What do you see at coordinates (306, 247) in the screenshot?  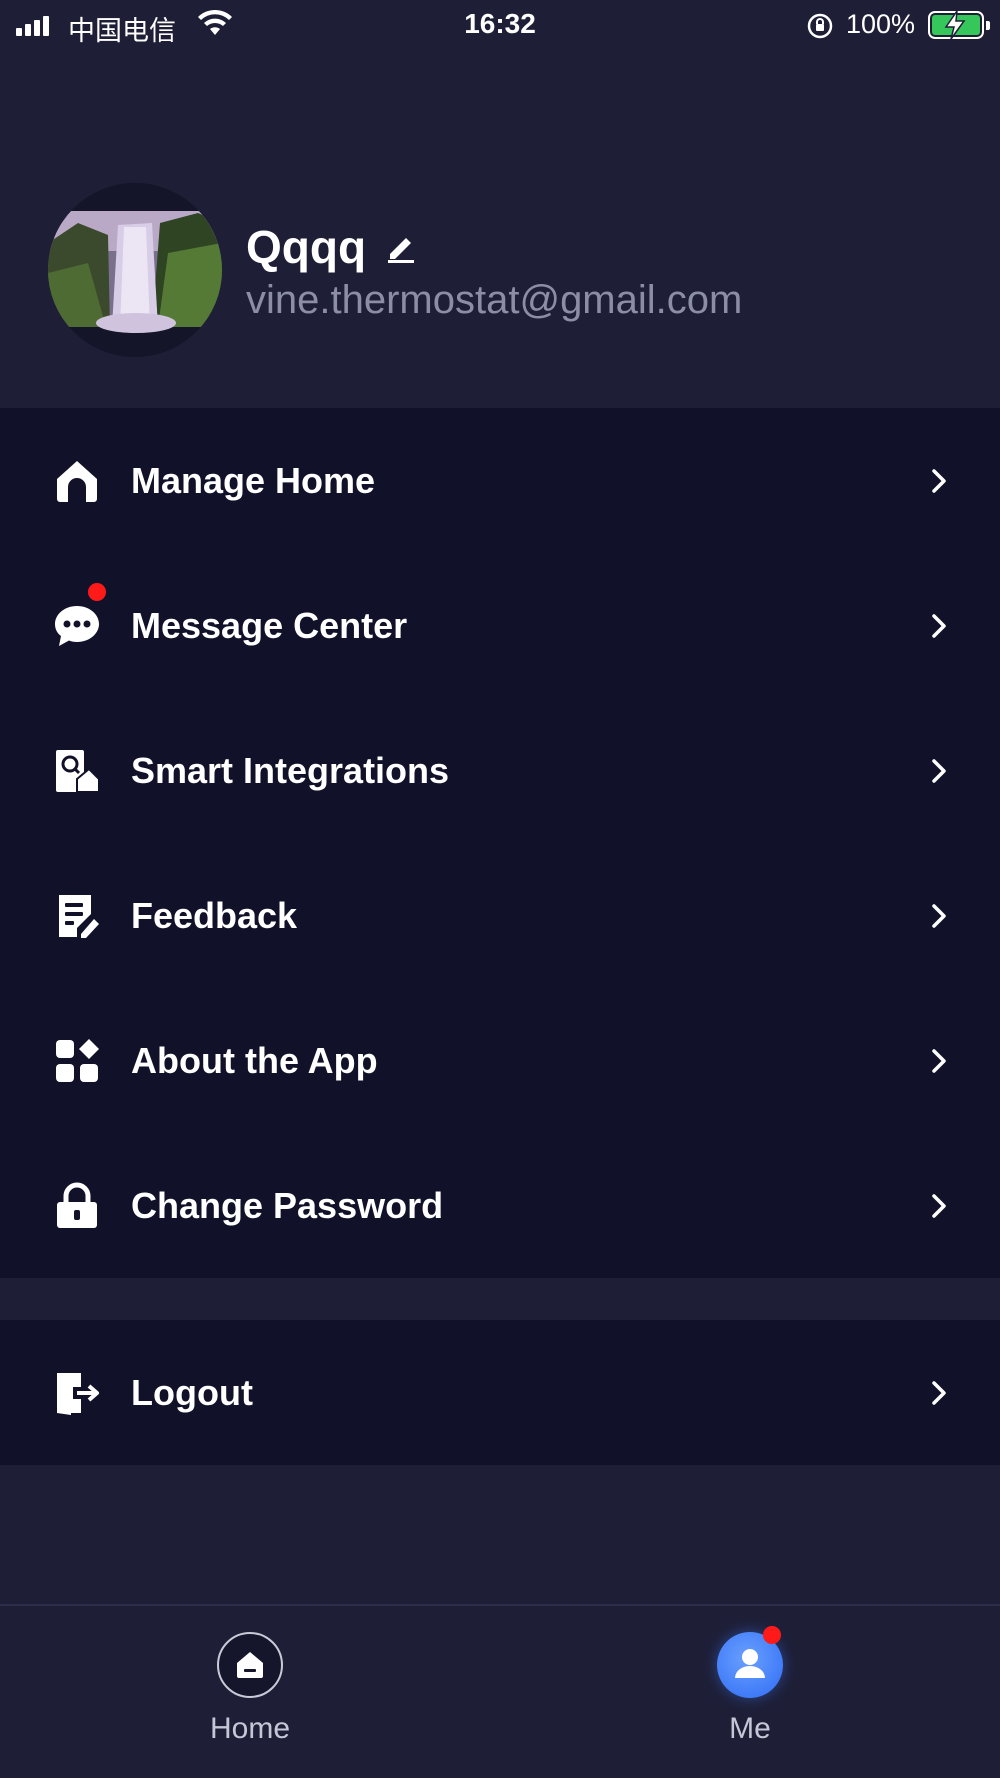 I see `username: Qqqq` at bounding box center [306, 247].